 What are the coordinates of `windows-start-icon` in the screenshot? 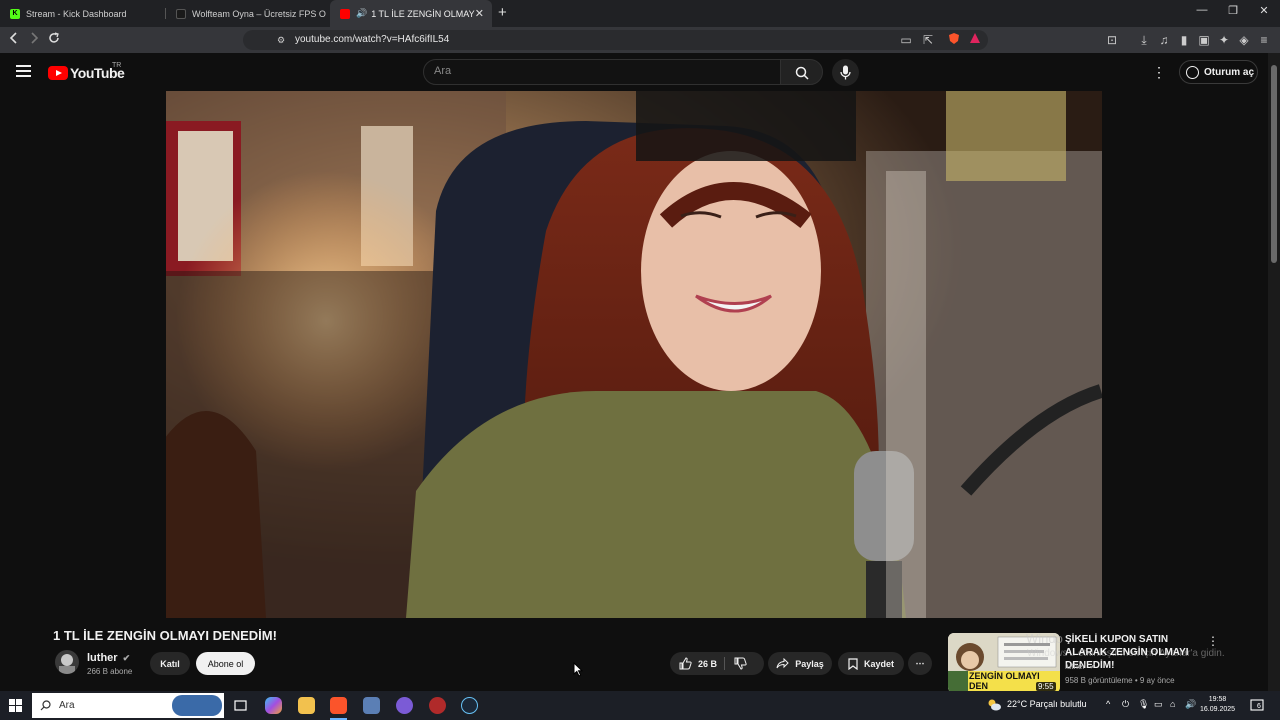 It's located at (15, 708).